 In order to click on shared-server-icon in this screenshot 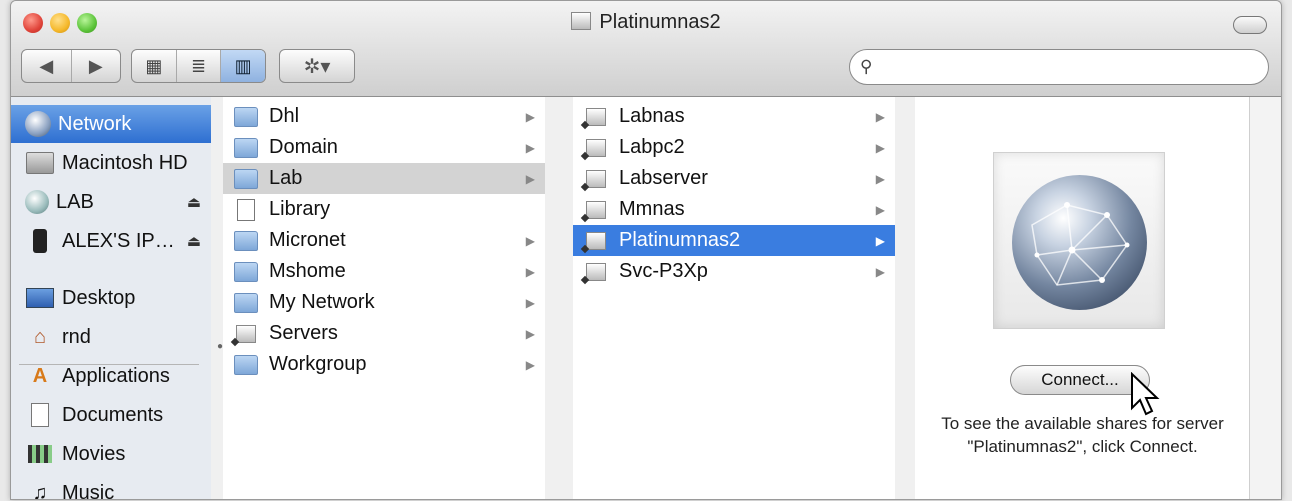, I will do `click(37, 202)`.